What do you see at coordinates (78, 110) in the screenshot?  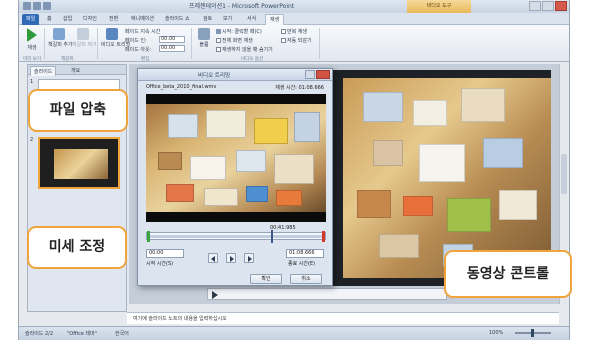 I see `callout-file-compress: 파일 압축` at bounding box center [78, 110].